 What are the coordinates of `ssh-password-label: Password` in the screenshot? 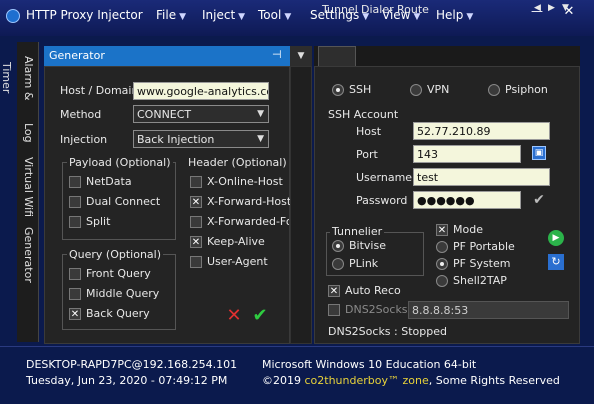 It's located at (382, 200).